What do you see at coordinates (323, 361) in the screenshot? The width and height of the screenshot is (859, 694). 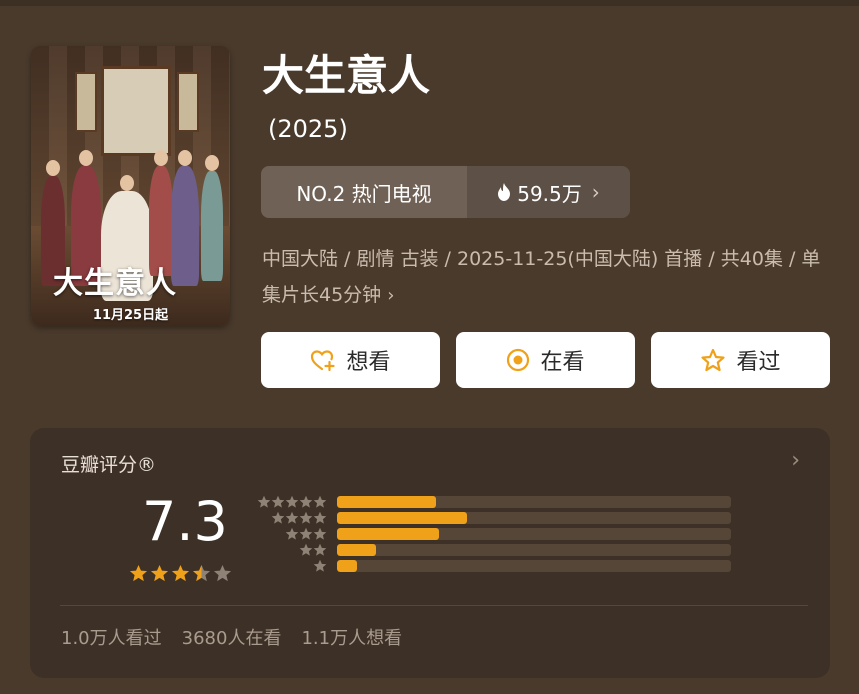 I see `heart-plus-icon` at bounding box center [323, 361].